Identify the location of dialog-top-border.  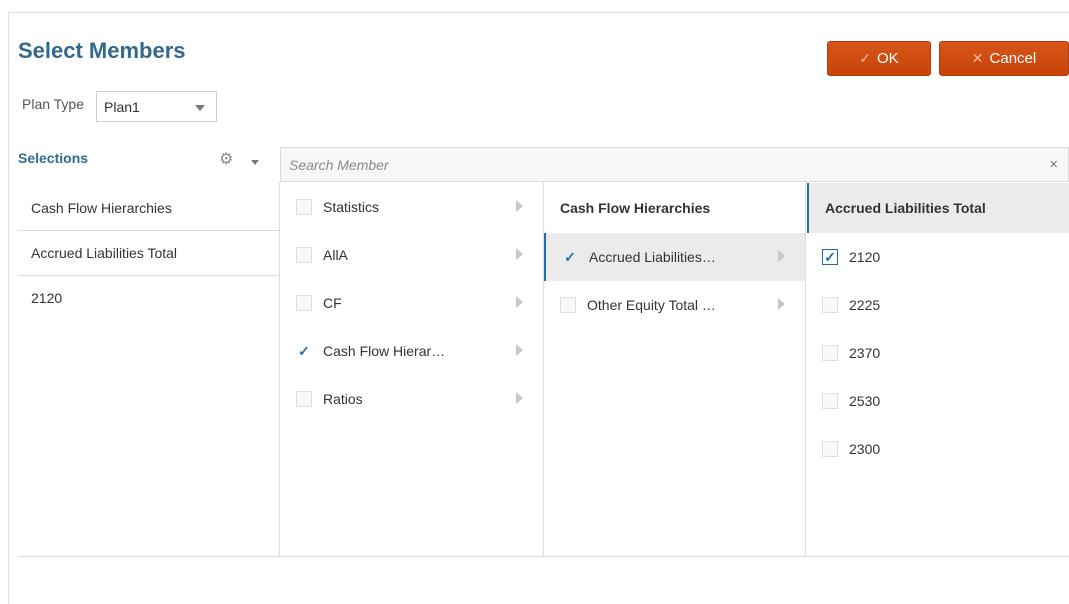
(538, 12).